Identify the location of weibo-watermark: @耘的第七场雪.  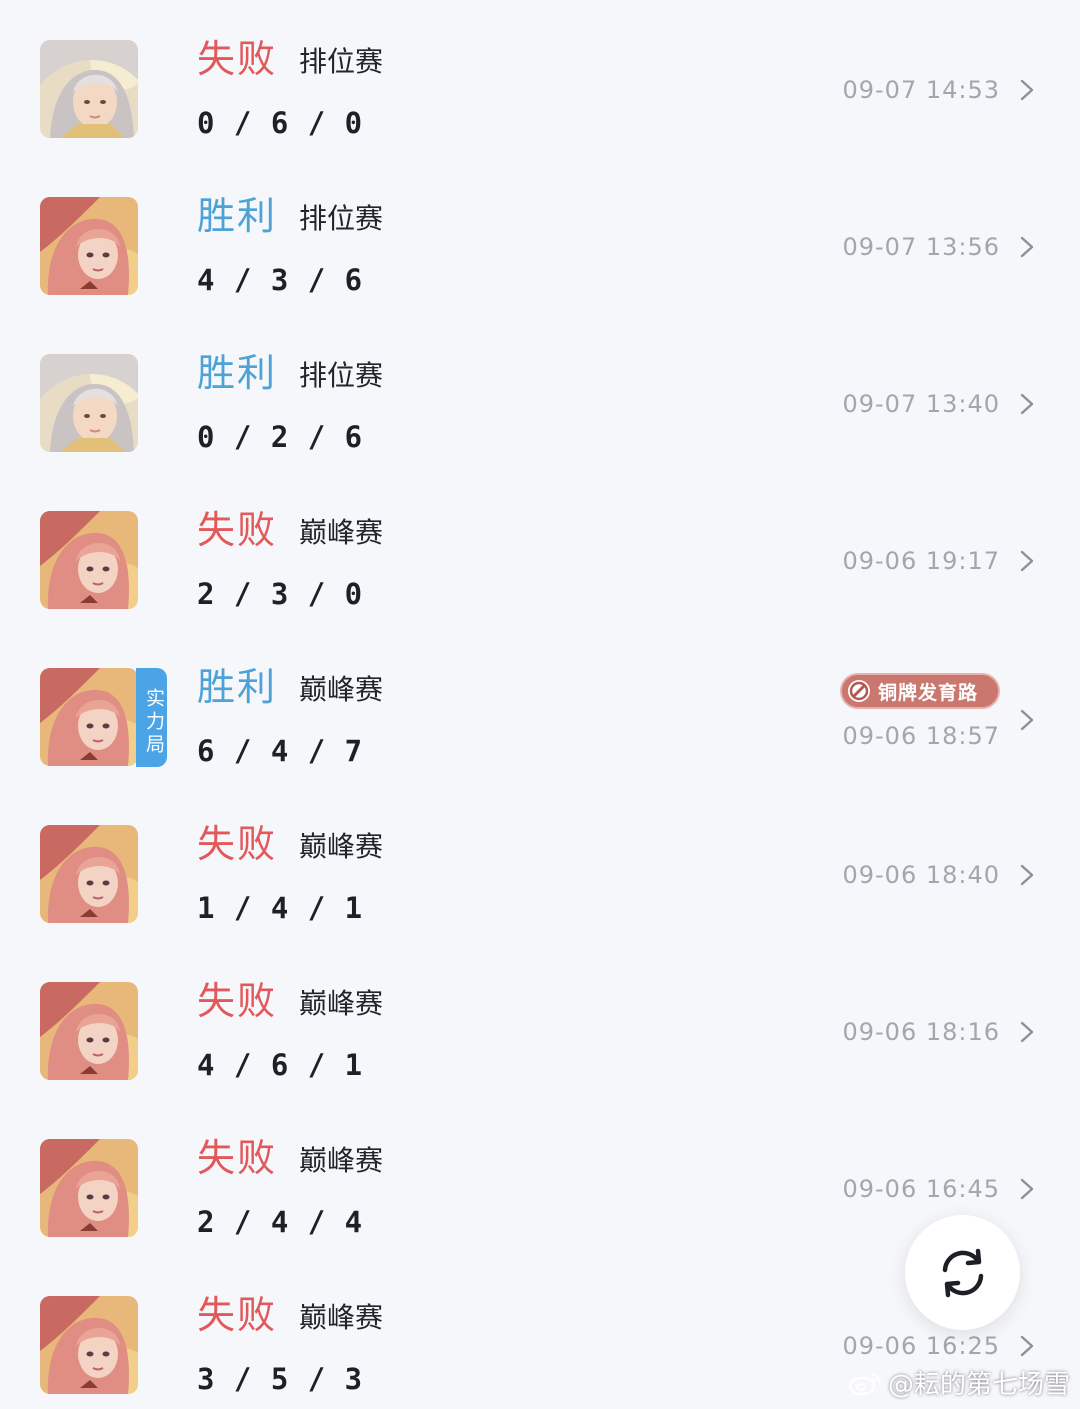
(959, 1382).